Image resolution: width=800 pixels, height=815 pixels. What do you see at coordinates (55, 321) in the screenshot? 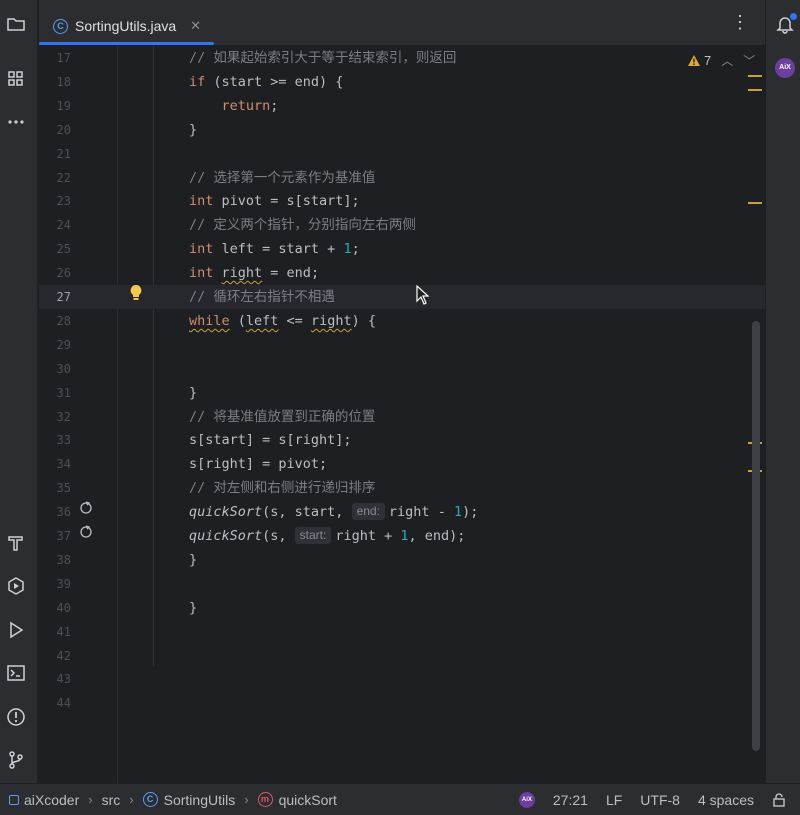
I see `line-number: 28` at bounding box center [55, 321].